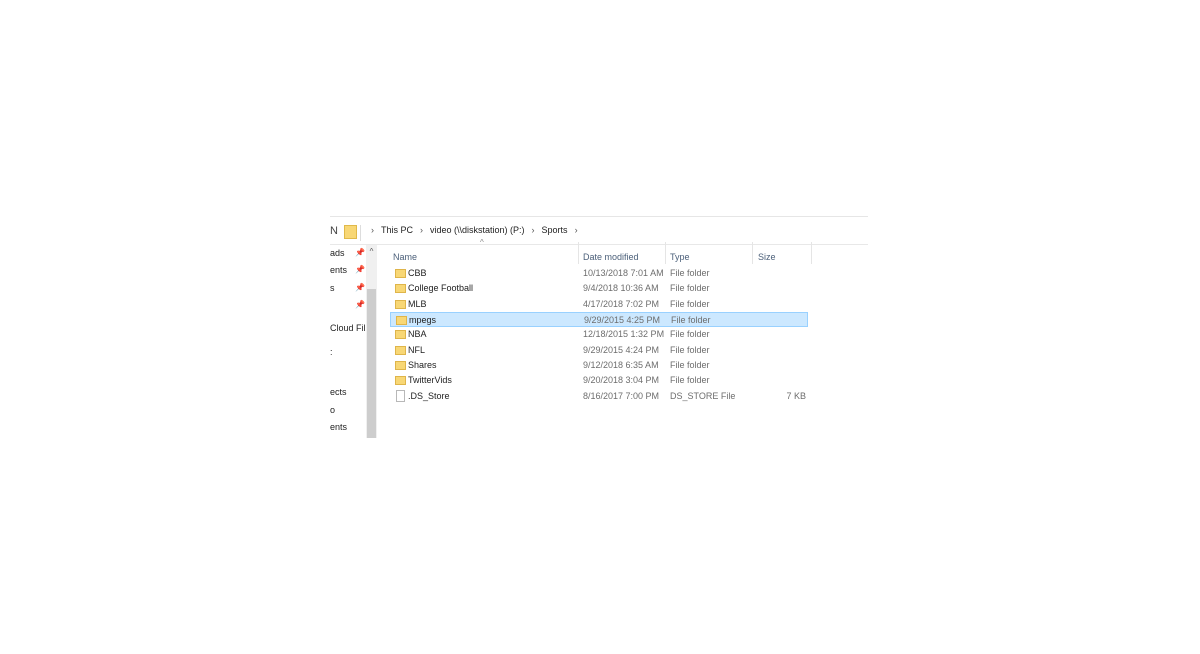 The image size is (1200, 654). I want to click on list-item-selected: mpegs 9/29/2015 4:25 PM File folder, so click(599, 319).